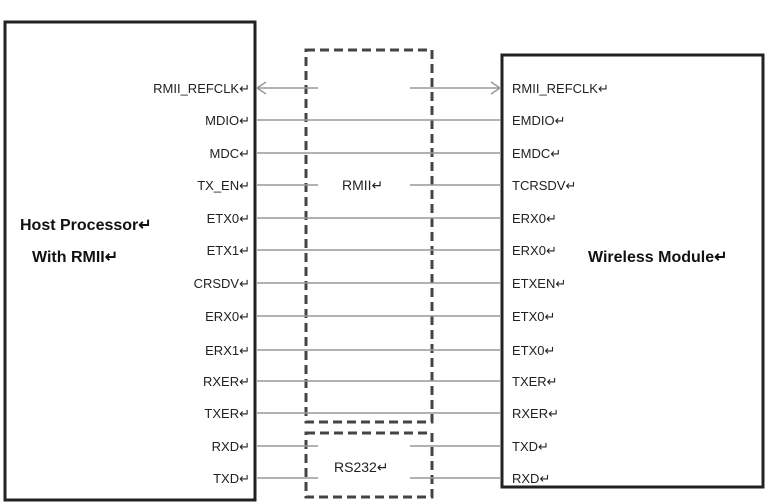 The image size is (767, 504). Describe the element at coordinates (369, 236) in the screenshot. I see `rmii-dashed-box` at that location.